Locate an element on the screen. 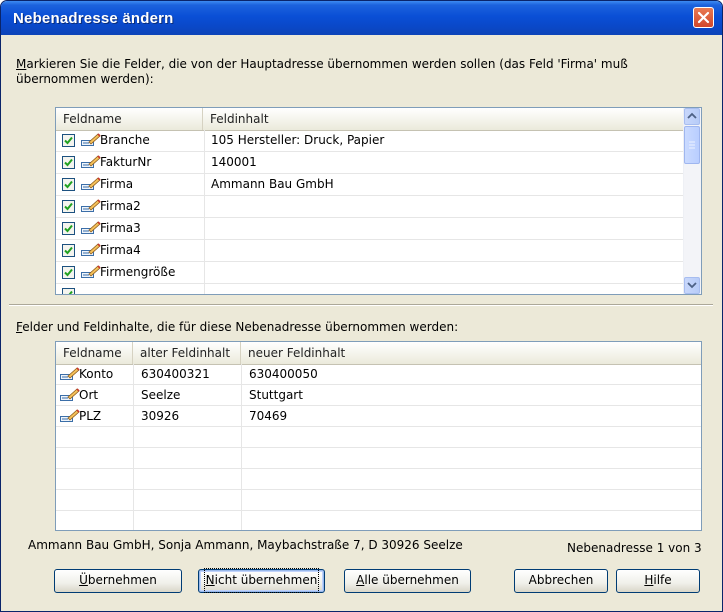  arrow-up-icon is located at coordinates (692, 115).